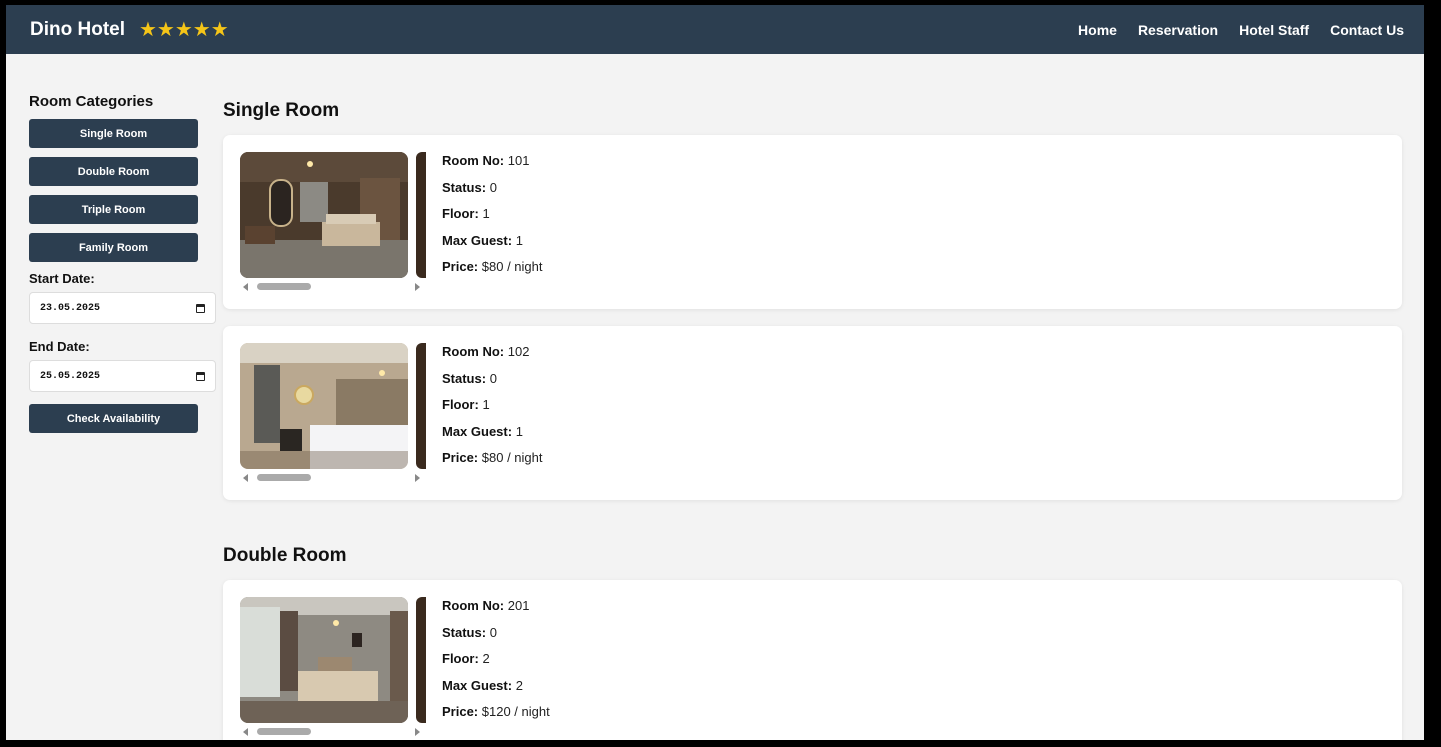 The image size is (1441, 747). What do you see at coordinates (77, 30) in the screenshot?
I see `brand-title: Dino Hotel` at bounding box center [77, 30].